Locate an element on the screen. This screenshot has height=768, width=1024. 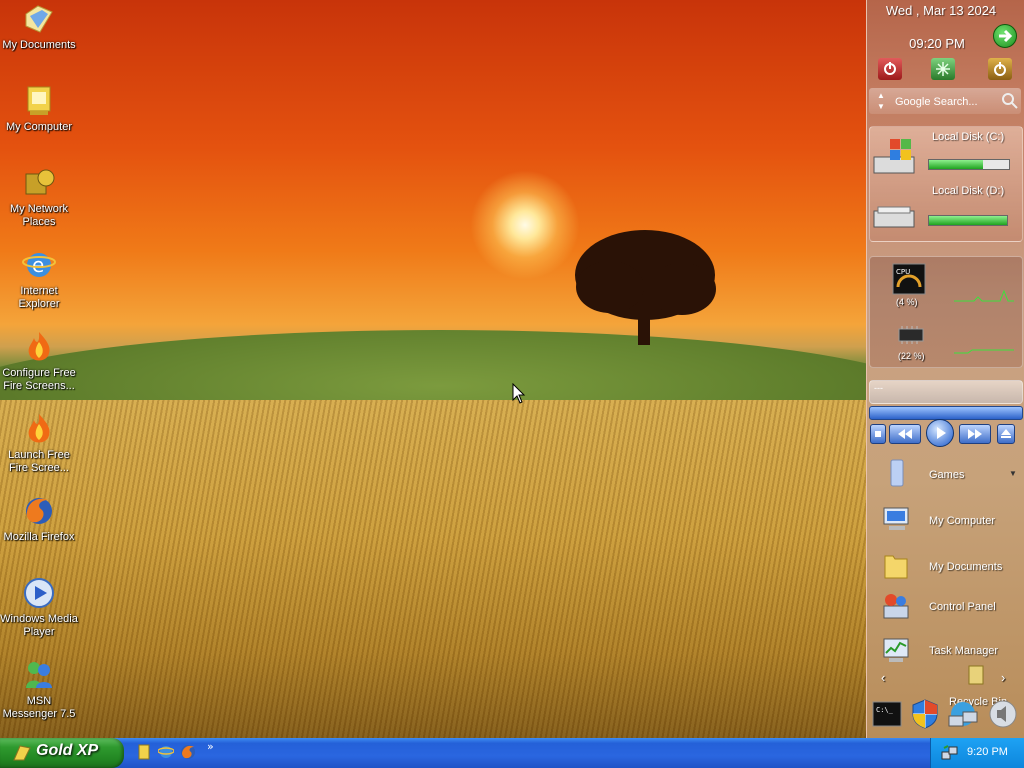
quick-launch-overflow: » is located at coordinates (210, 746).